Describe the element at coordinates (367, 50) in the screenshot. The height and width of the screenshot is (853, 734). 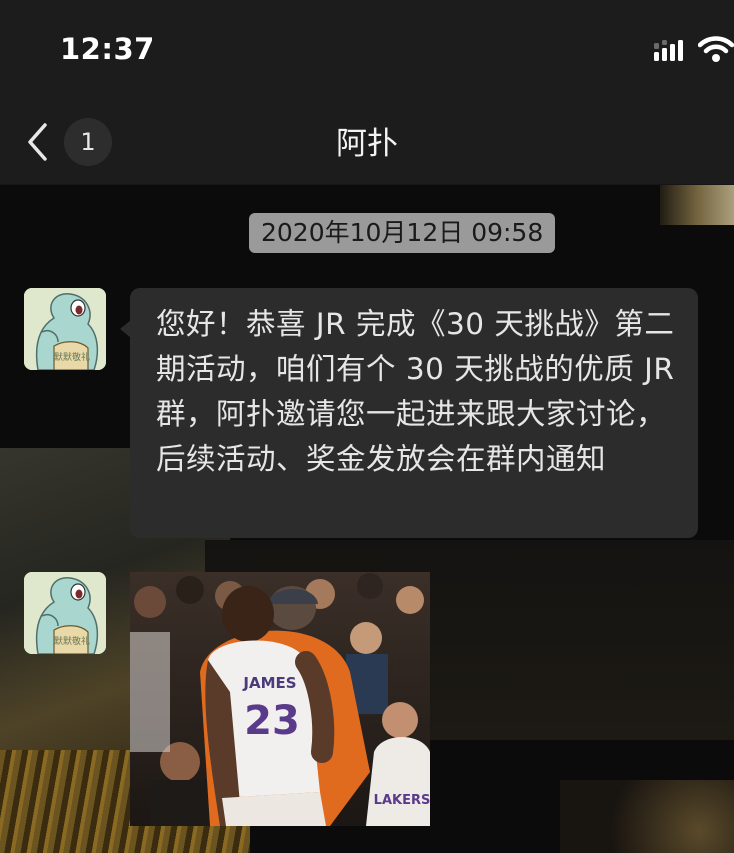
I see `status-bar: 12:37` at that location.